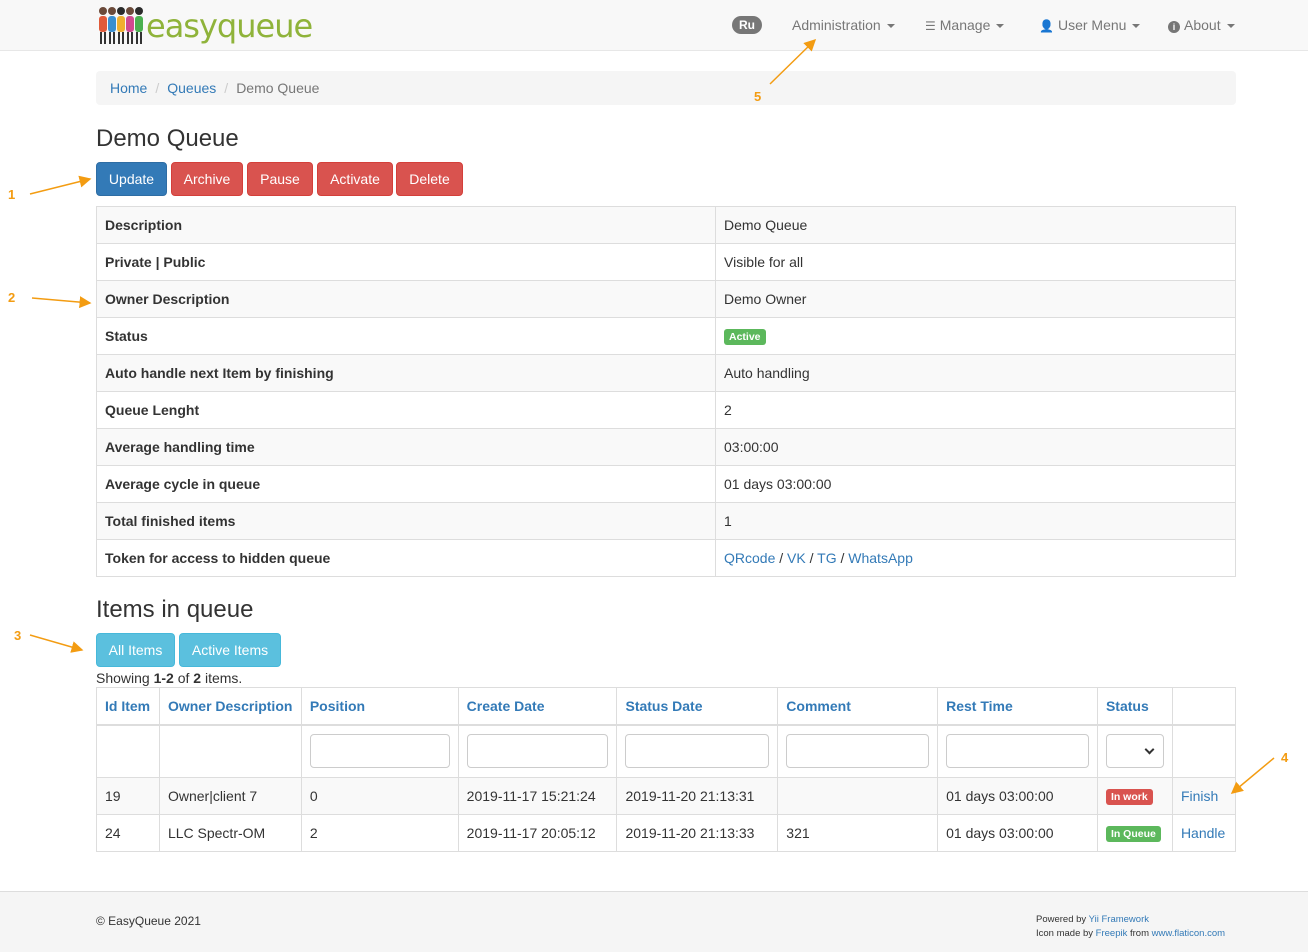 Image resolution: width=1308 pixels, height=952 pixels. I want to click on cell-rest-time: 01 days 03:00:00, so click(1017, 796).